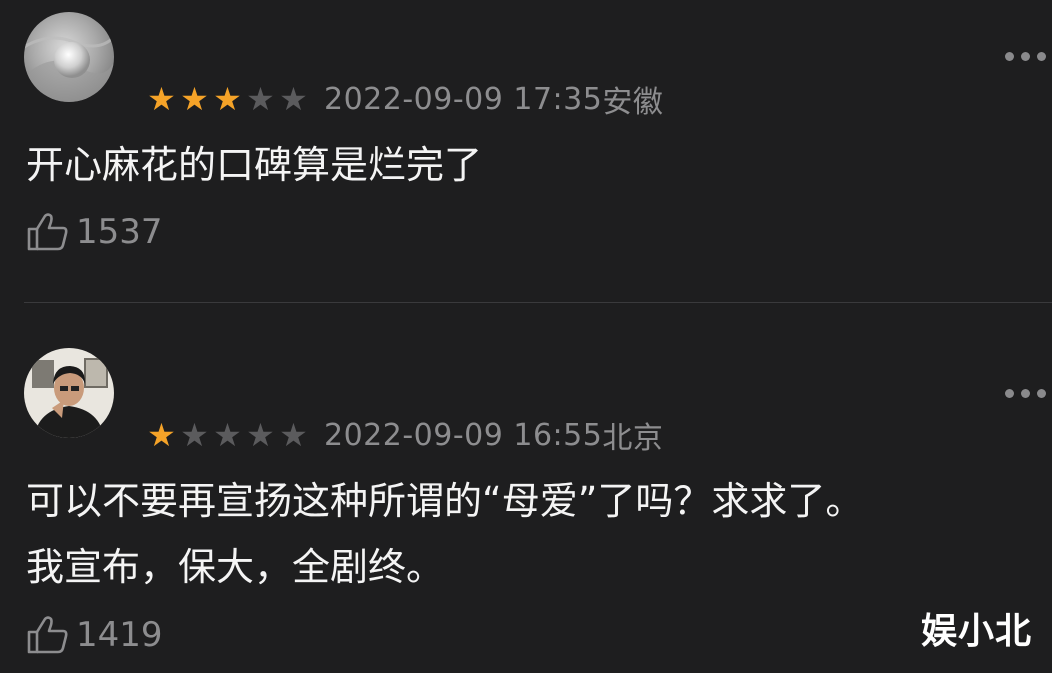  Describe the element at coordinates (976, 631) in the screenshot. I see `watermark: 娱小北` at that location.